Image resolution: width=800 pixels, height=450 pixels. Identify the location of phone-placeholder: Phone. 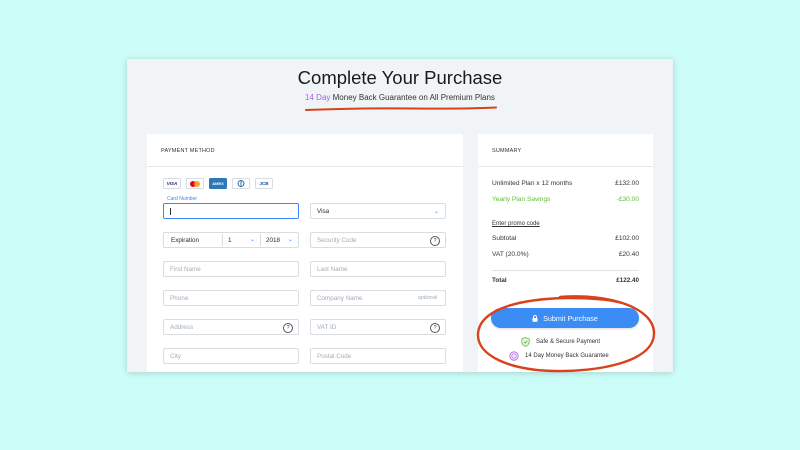
(179, 298).